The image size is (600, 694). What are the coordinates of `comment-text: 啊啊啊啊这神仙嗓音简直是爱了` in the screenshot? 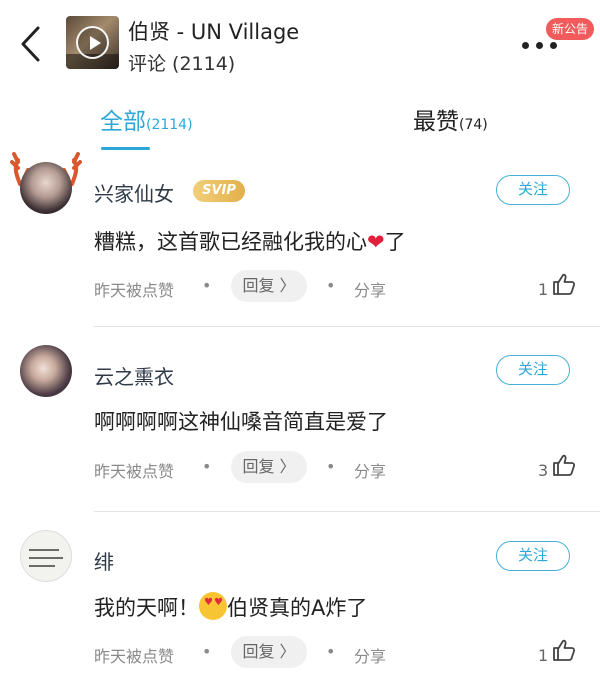 It's located at (241, 422).